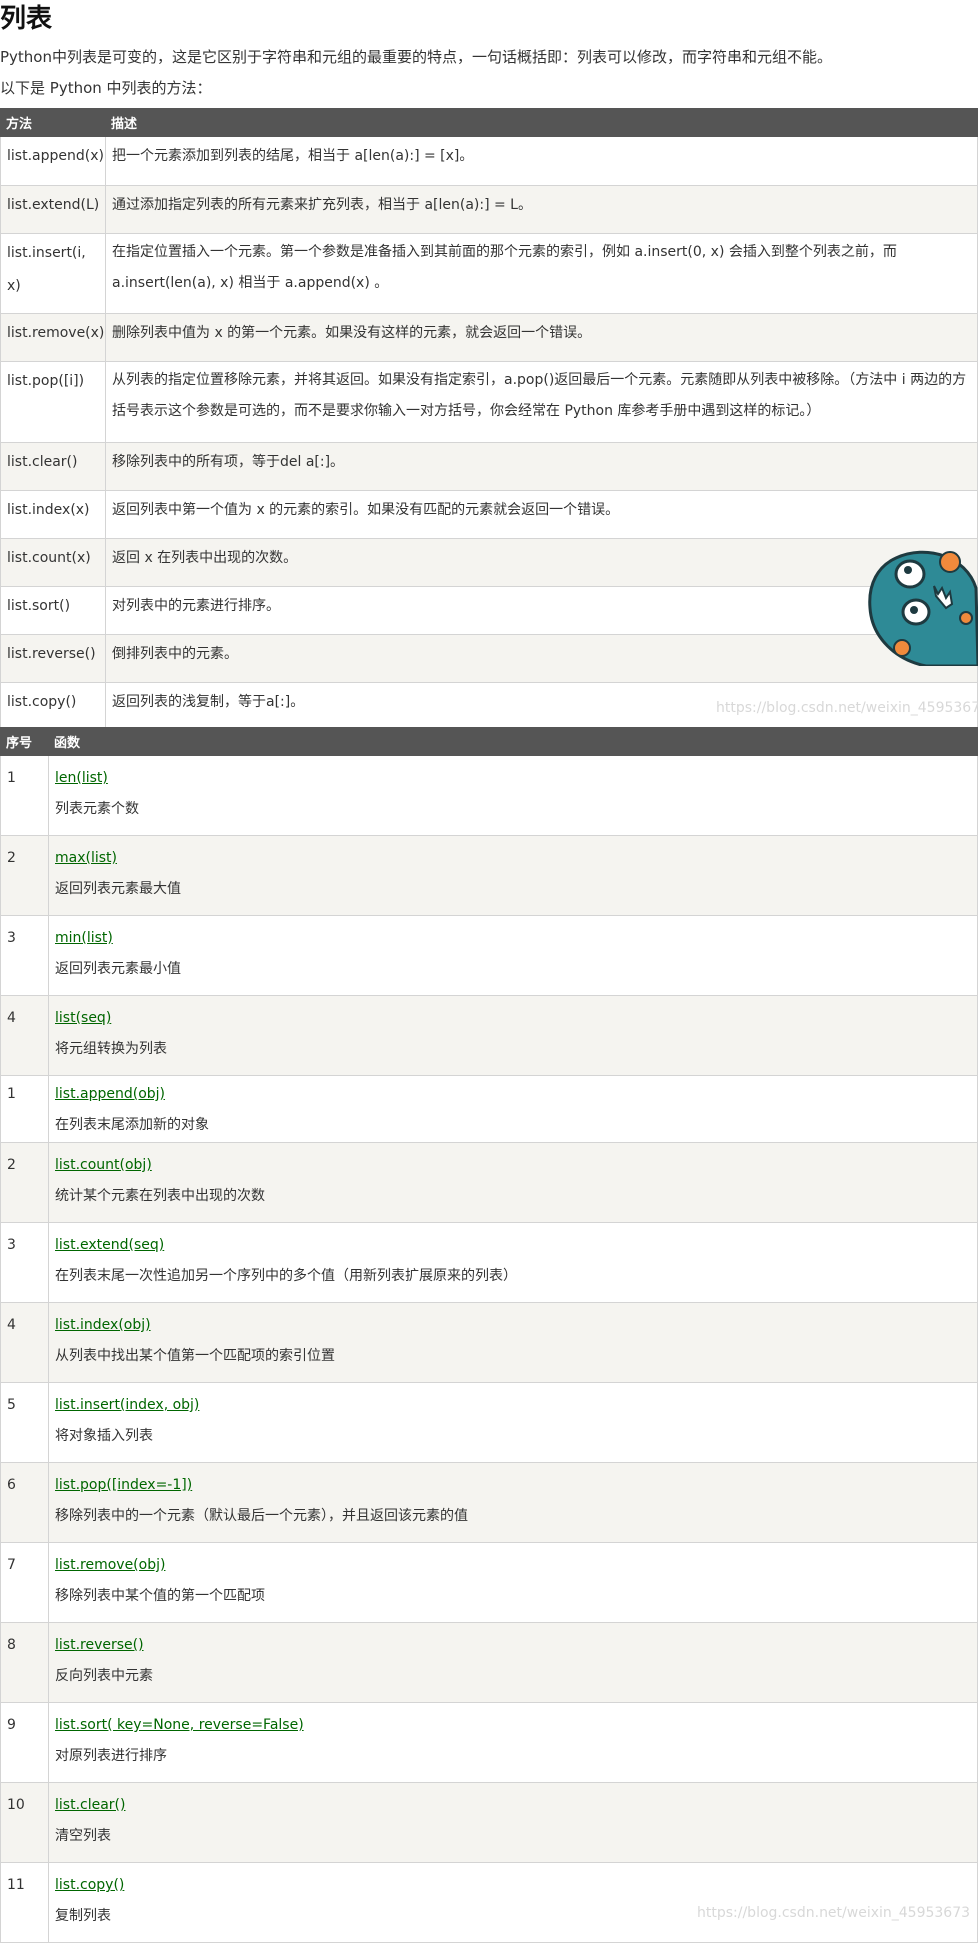  What do you see at coordinates (24, 1822) in the screenshot?
I see `row-number: 10` at bounding box center [24, 1822].